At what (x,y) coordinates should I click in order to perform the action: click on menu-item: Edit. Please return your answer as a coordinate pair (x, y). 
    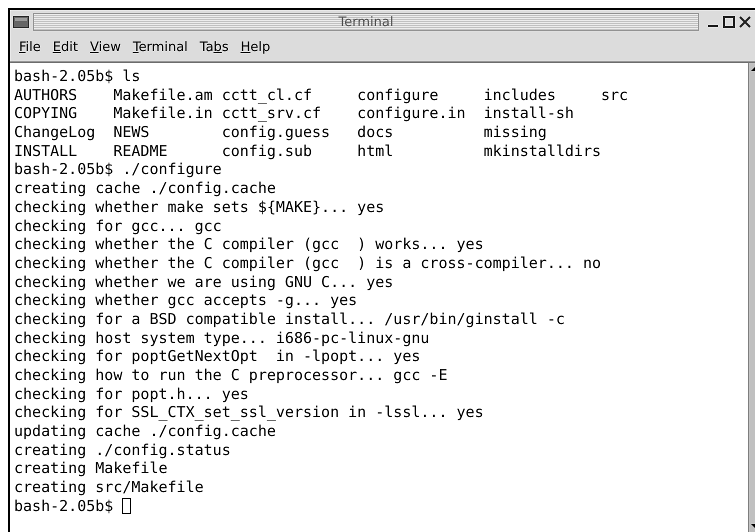
    Looking at the image, I should click on (65, 47).